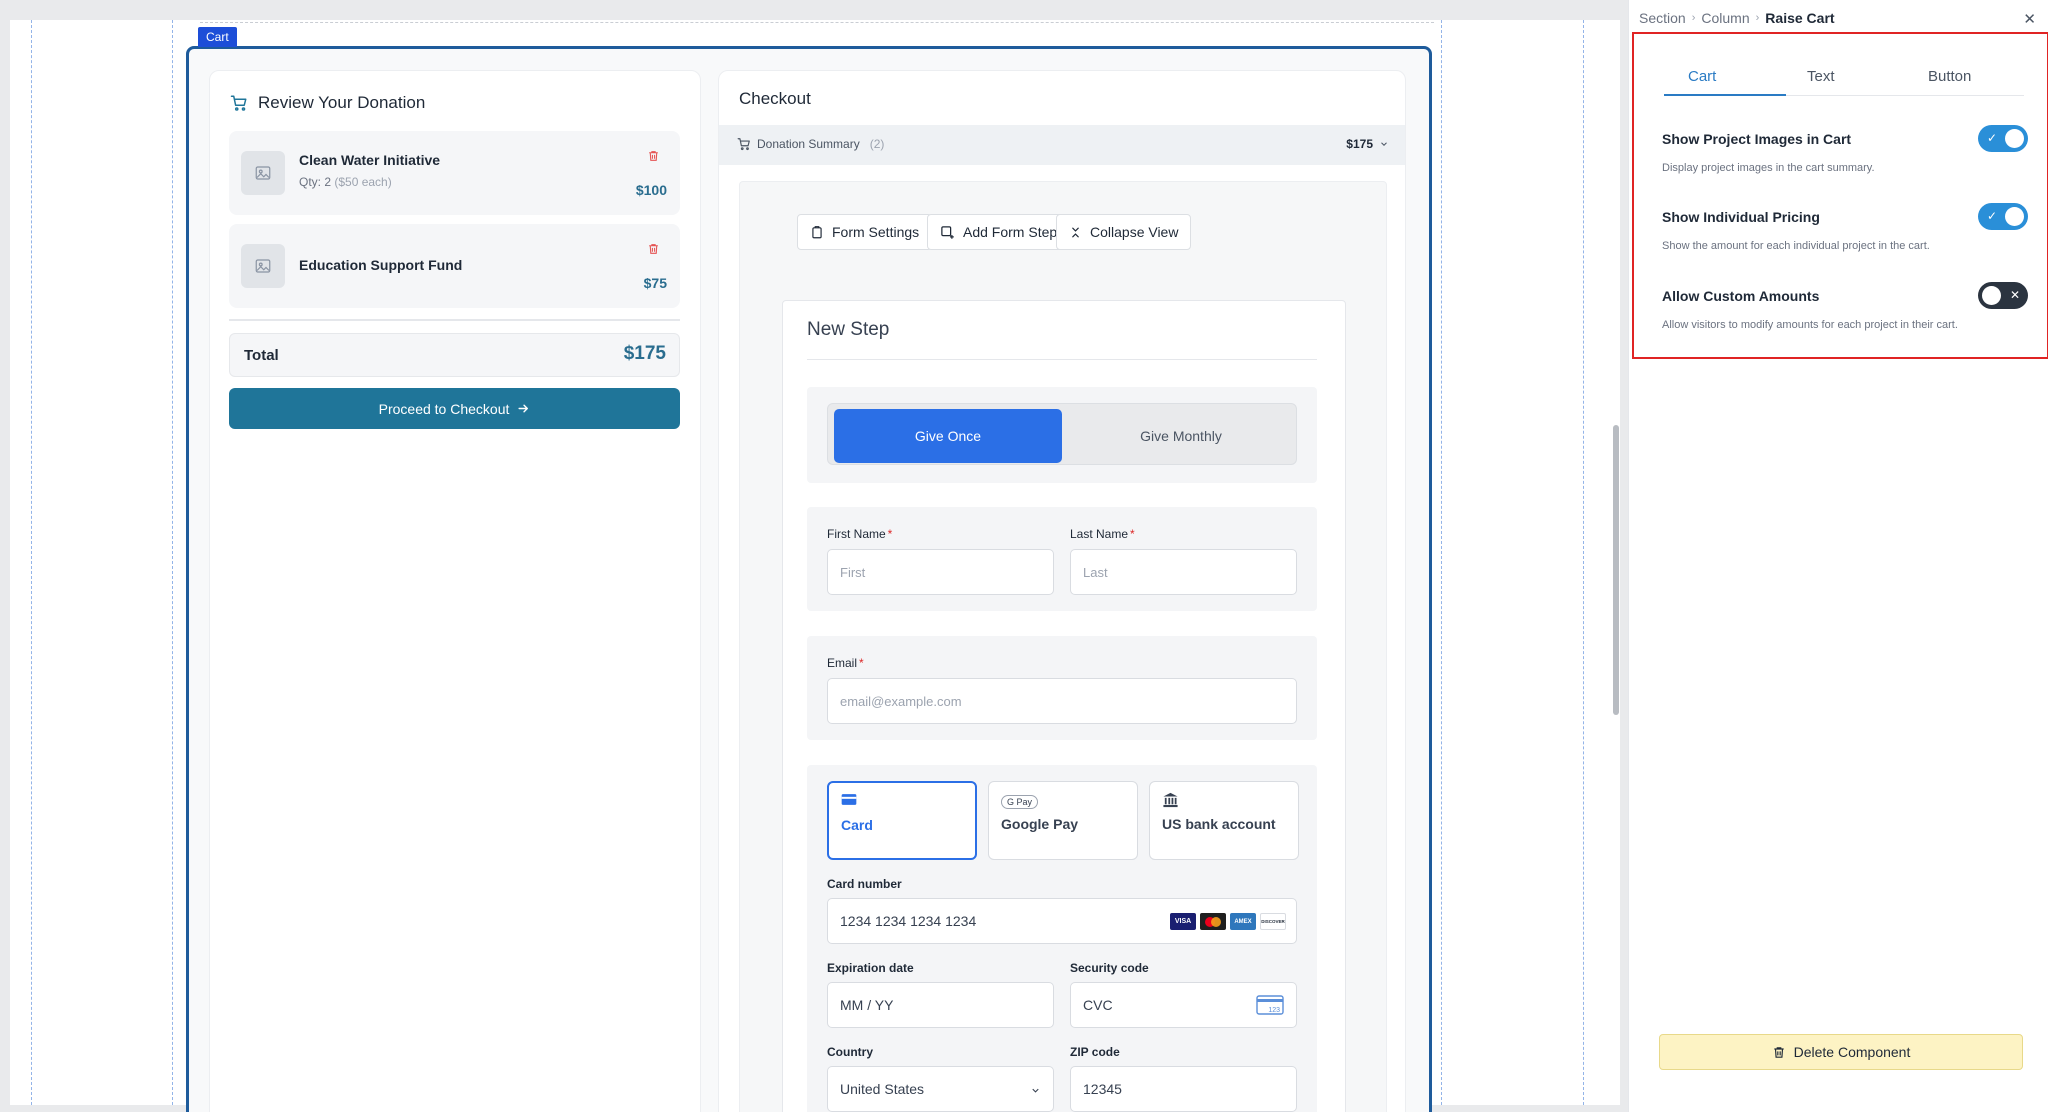 The width and height of the screenshot is (2048, 1112). I want to click on image-placeholder-icon, so click(263, 173).